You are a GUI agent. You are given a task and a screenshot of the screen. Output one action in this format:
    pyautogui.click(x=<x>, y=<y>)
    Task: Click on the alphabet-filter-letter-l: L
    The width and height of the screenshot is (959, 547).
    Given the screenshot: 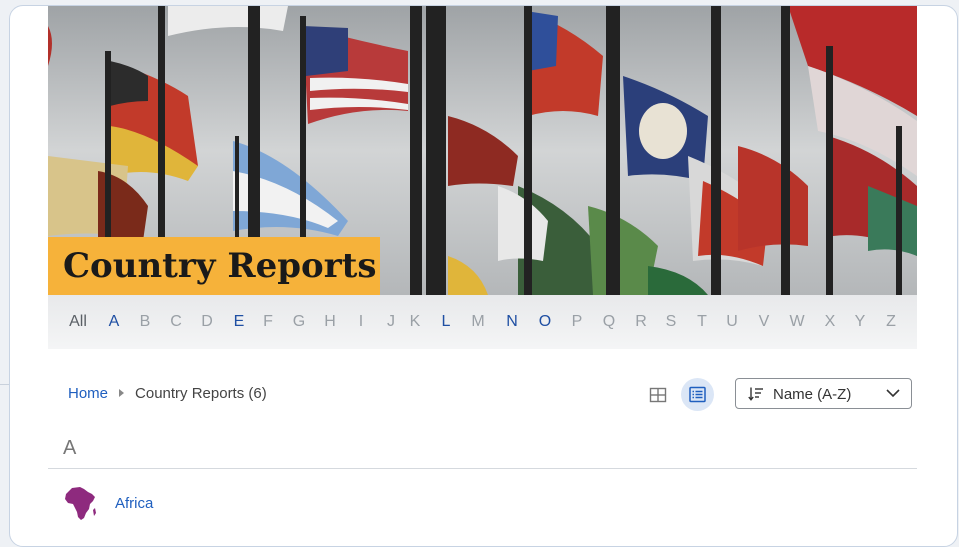 What is the action you would take?
    pyautogui.click(x=446, y=322)
    